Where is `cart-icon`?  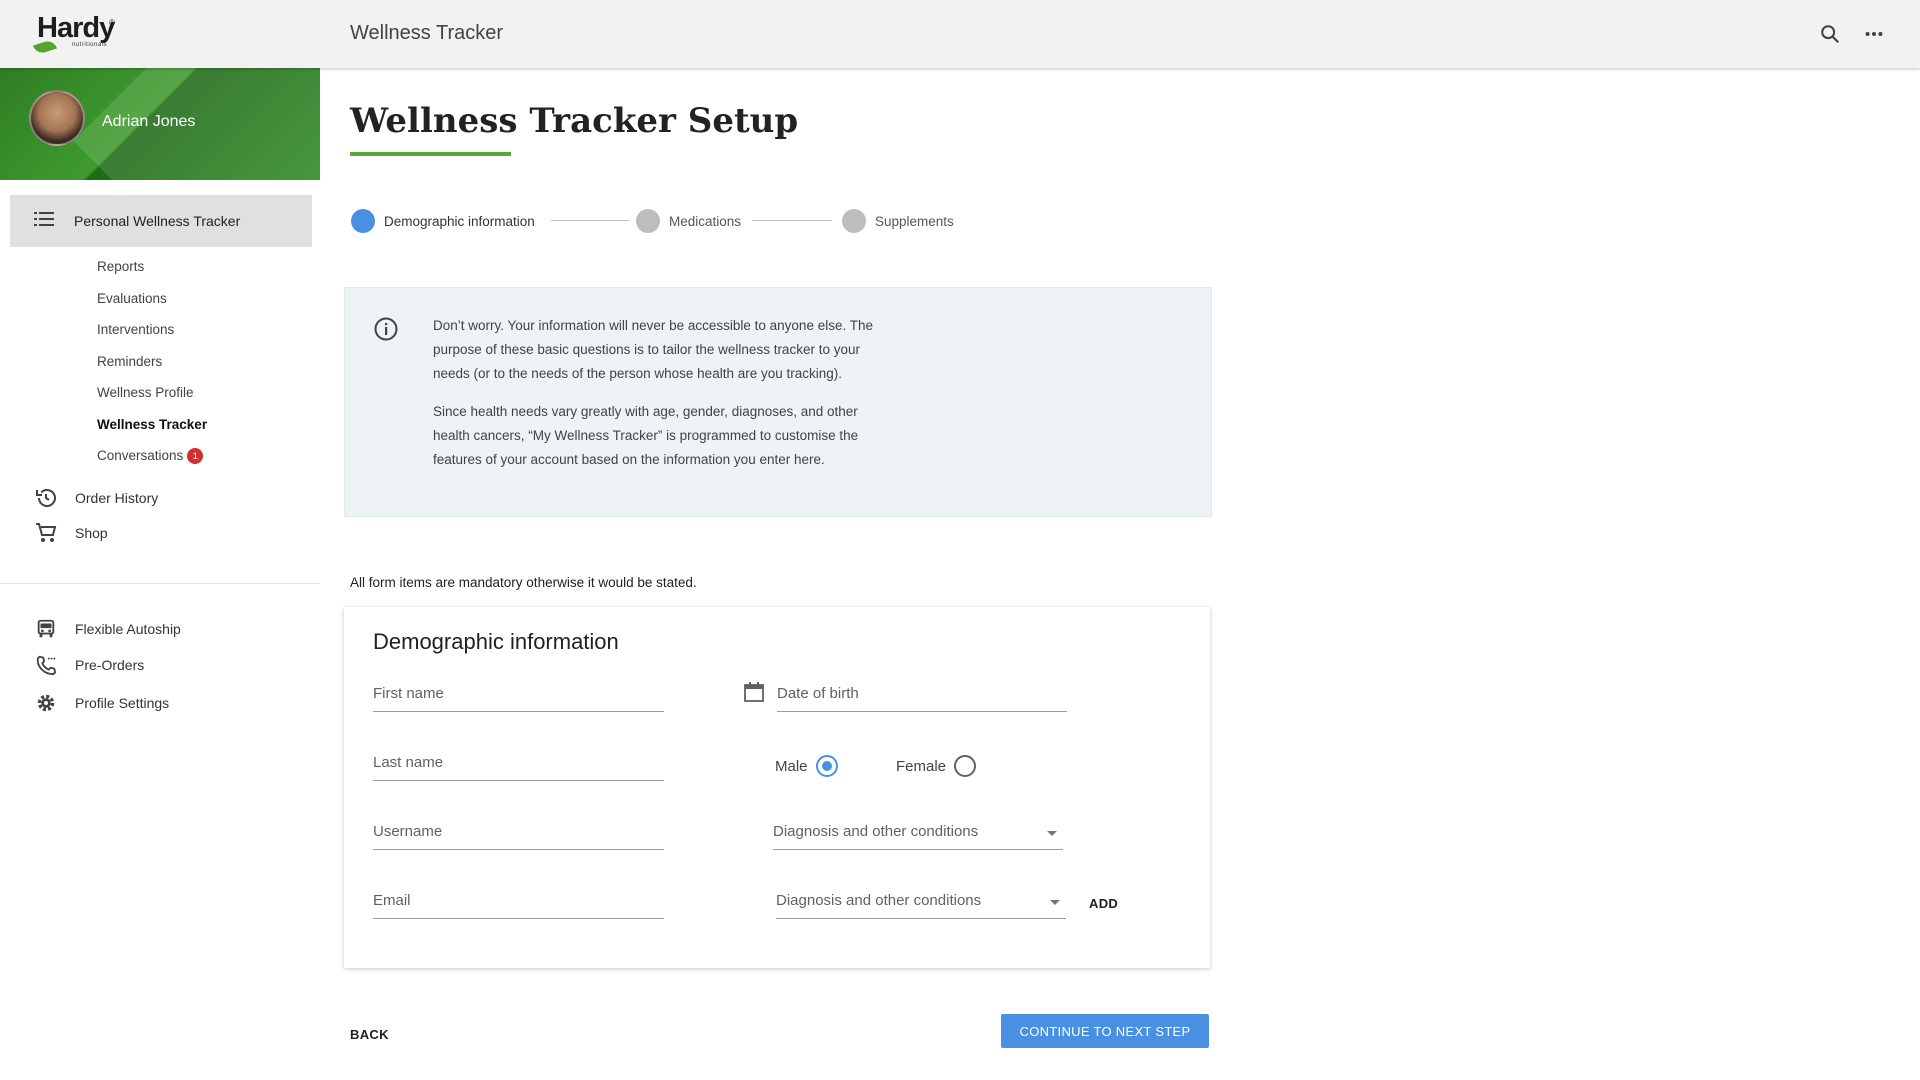
cart-icon is located at coordinates (46, 533).